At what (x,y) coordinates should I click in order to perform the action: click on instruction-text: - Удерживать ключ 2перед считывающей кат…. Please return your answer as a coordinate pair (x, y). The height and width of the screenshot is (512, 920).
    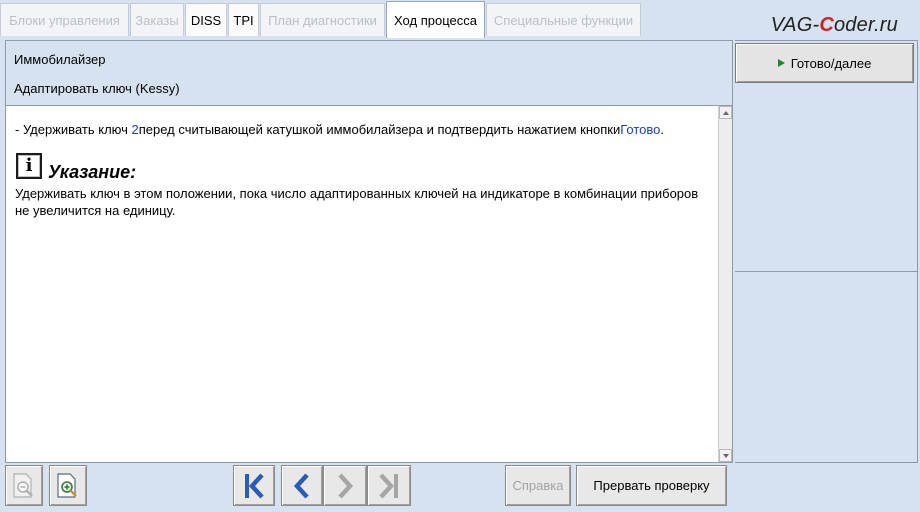
    Looking at the image, I should click on (339, 129).